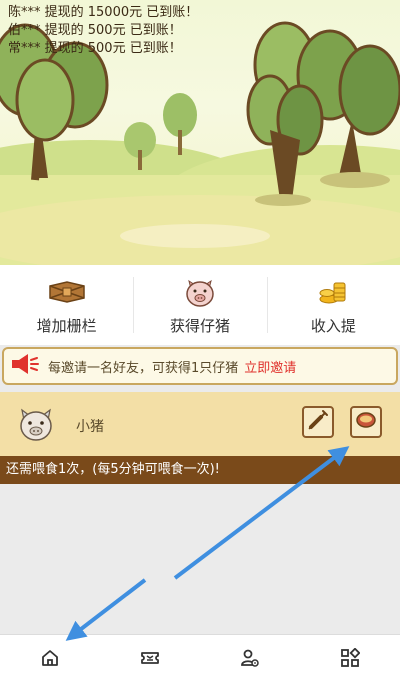  Describe the element at coordinates (36, 426) in the screenshot. I see `pig-avatar-icon` at that location.